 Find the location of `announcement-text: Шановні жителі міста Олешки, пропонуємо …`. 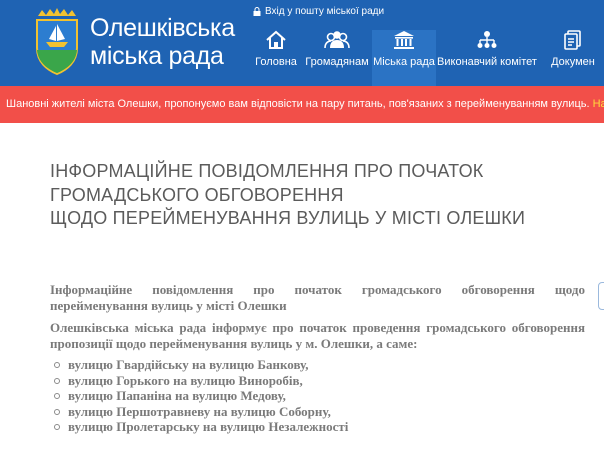

announcement-text: Шановні жителі міста Олешки, пропонуємо … is located at coordinates (299, 104).